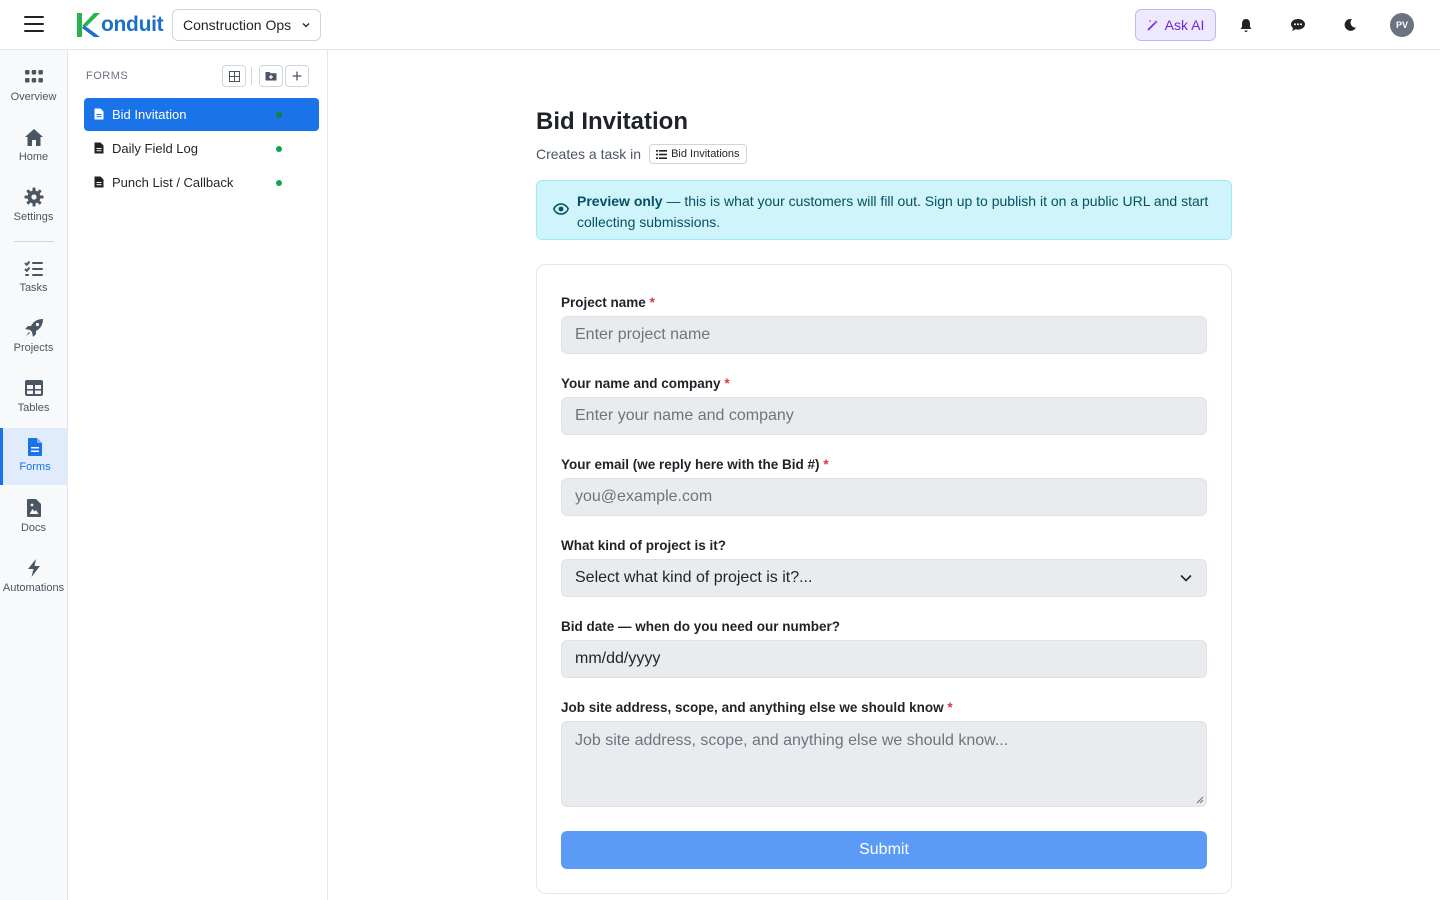 This screenshot has height=900, width=1440. I want to click on docs-icon, so click(34, 508).